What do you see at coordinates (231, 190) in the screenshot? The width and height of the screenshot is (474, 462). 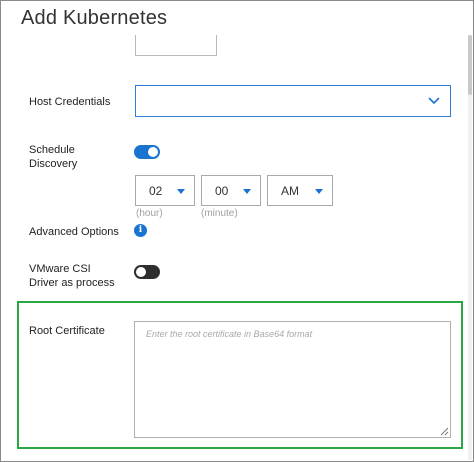 I see `minute-select: 00` at bounding box center [231, 190].